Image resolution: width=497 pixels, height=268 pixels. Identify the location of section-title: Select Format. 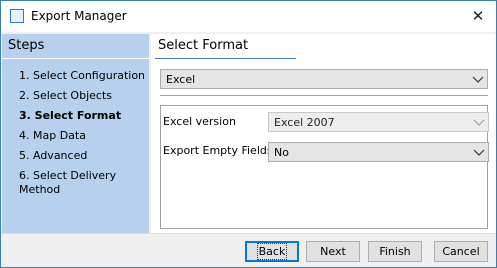
(203, 45).